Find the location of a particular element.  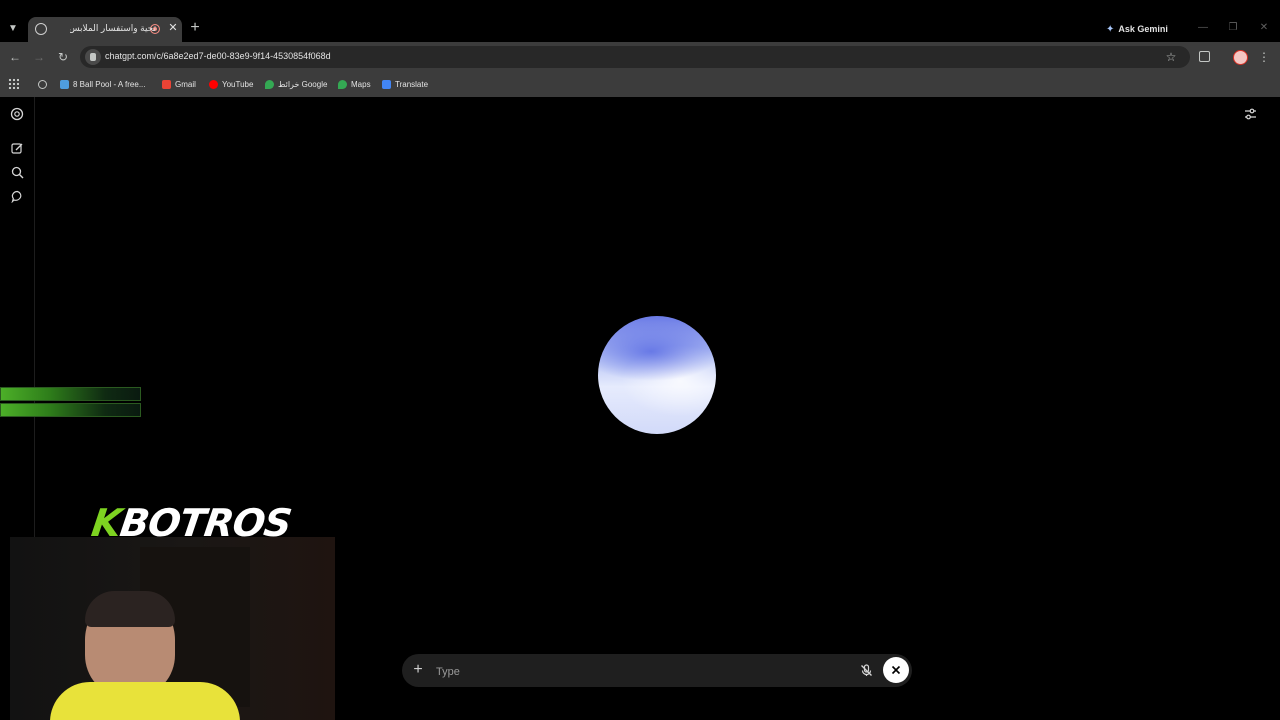

bookmark-label: Gmail is located at coordinates (185, 84).